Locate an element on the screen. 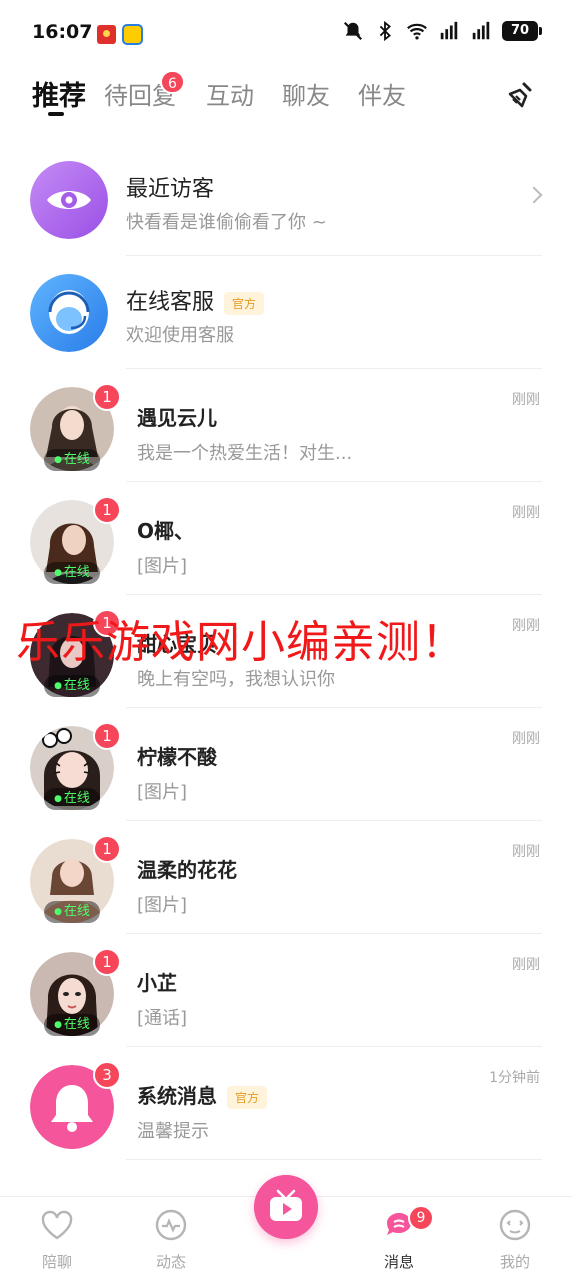 The image size is (572, 1279). conversation-name: 柠檬不酸 is located at coordinates (177, 757).